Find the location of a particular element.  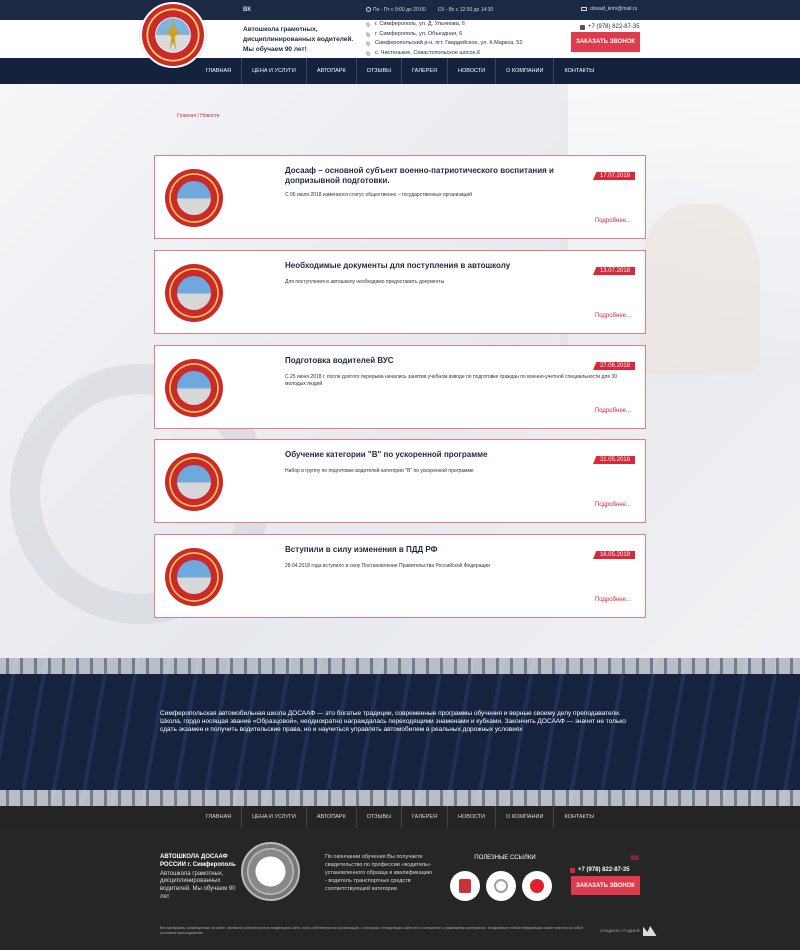

dosaaf-logo is located at coordinates (173, 35).